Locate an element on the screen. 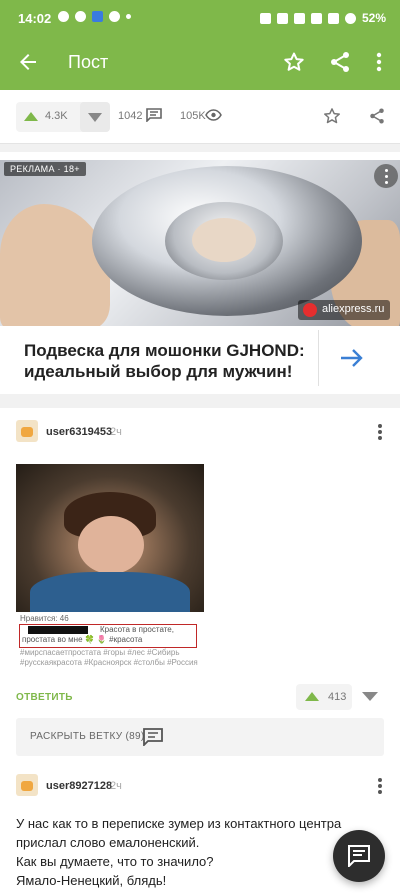 The image size is (400, 896). comment-username: user8927128 is located at coordinates (79, 786).